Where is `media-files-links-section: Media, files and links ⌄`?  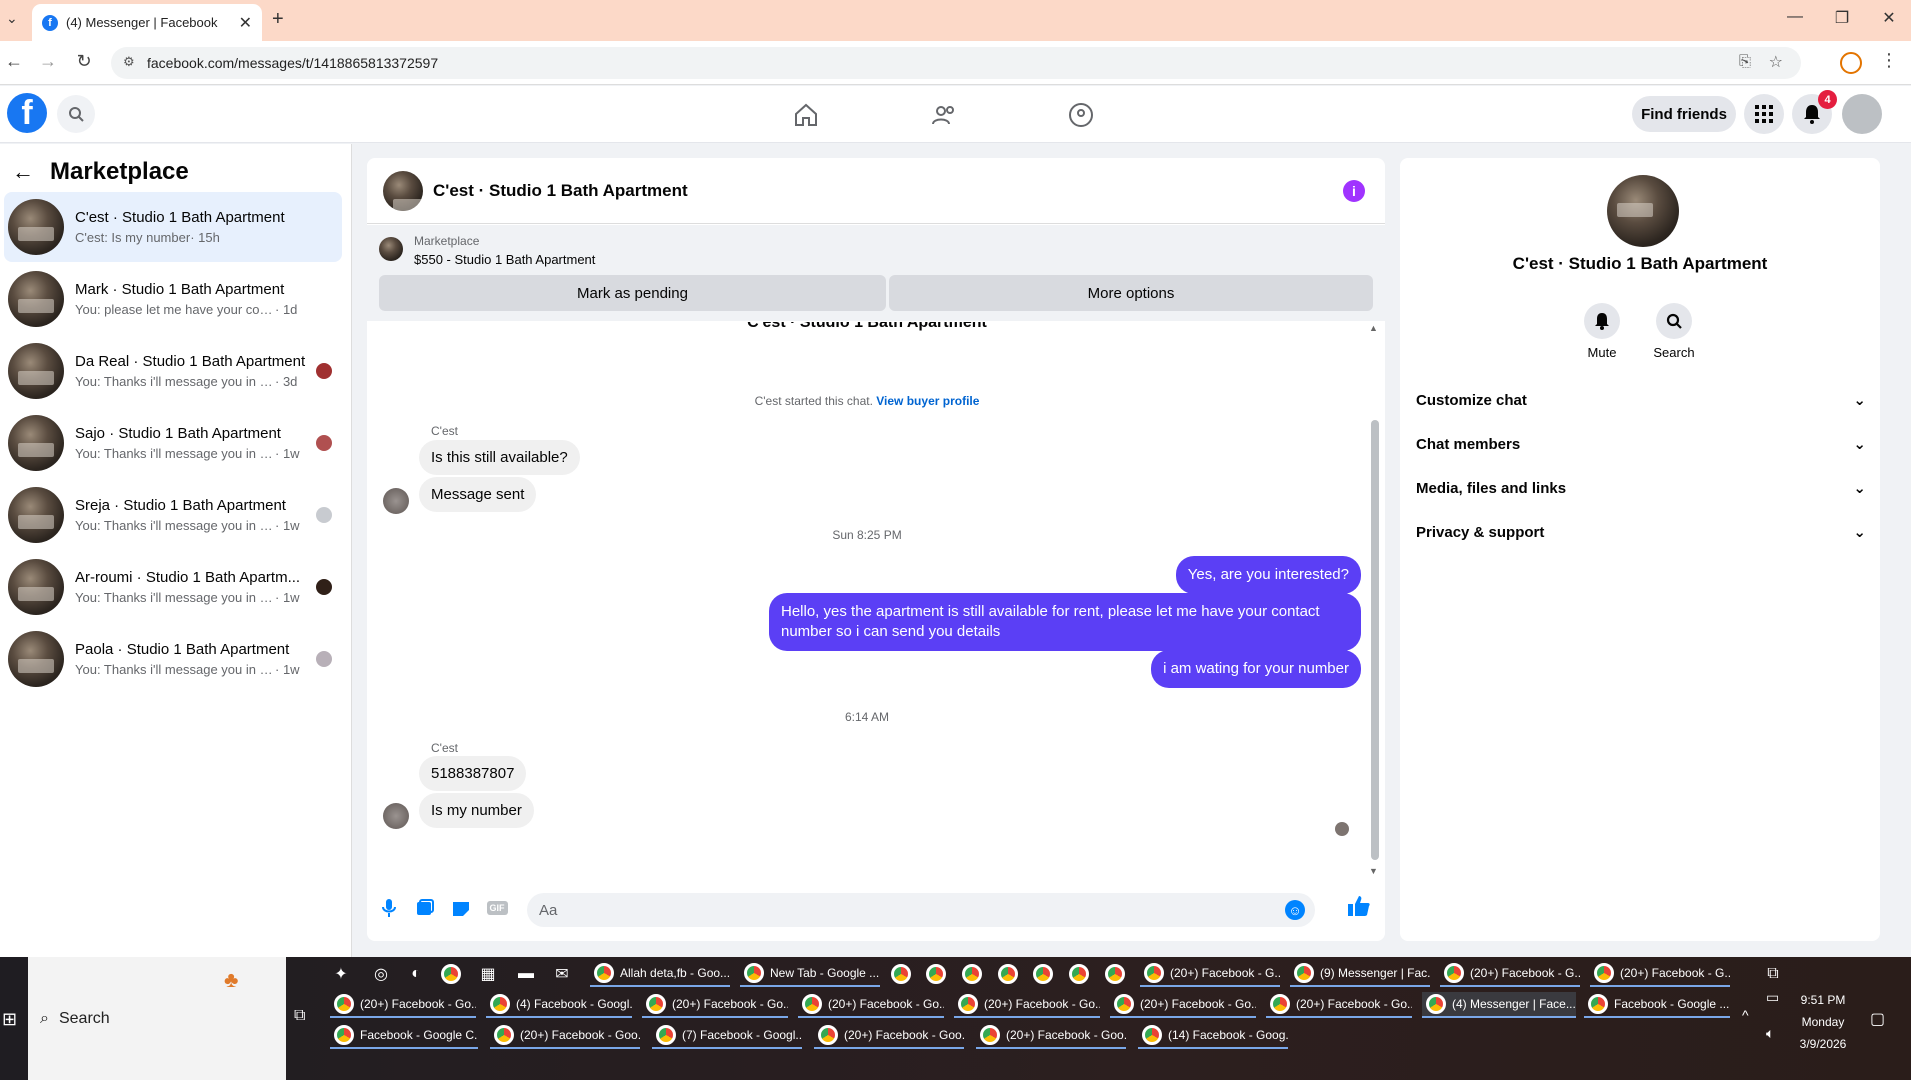 media-files-links-section: Media, files and links ⌄ is located at coordinates (1641, 488).